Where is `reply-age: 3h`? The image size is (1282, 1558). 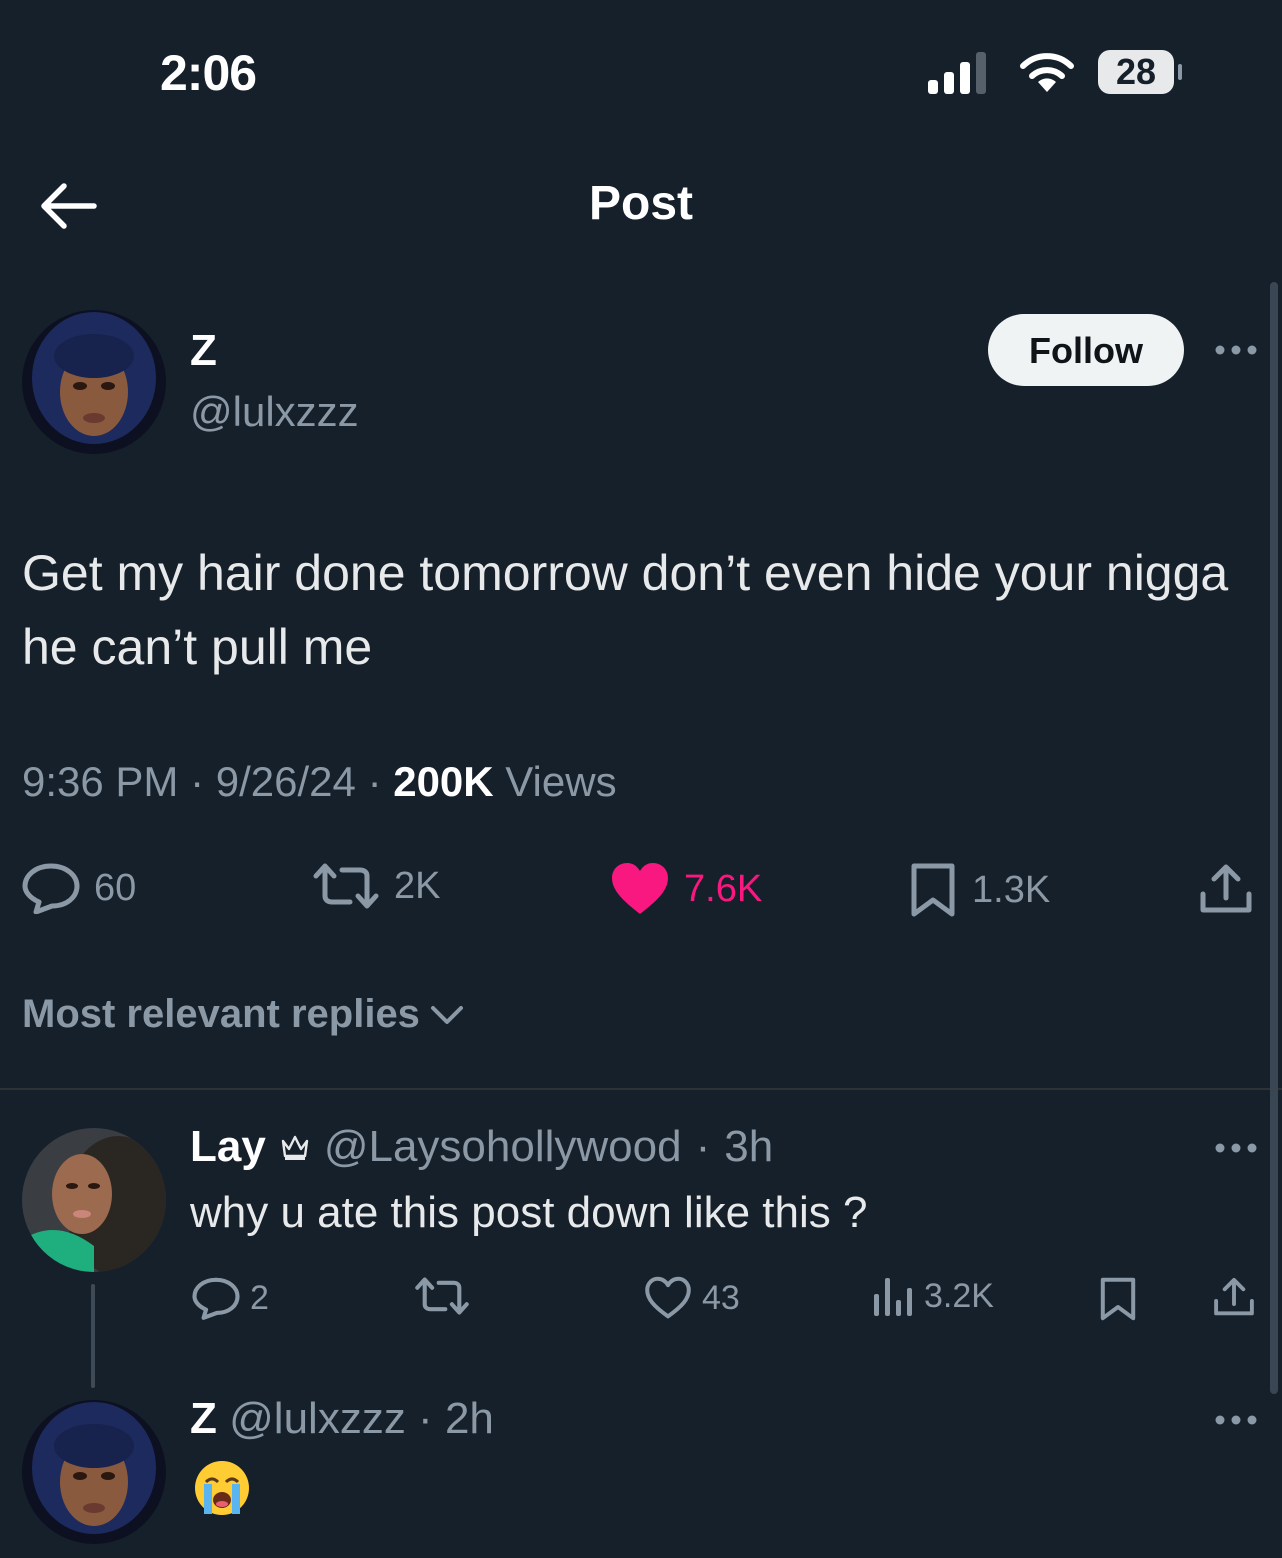
reply-age: 3h is located at coordinates (749, 1146).